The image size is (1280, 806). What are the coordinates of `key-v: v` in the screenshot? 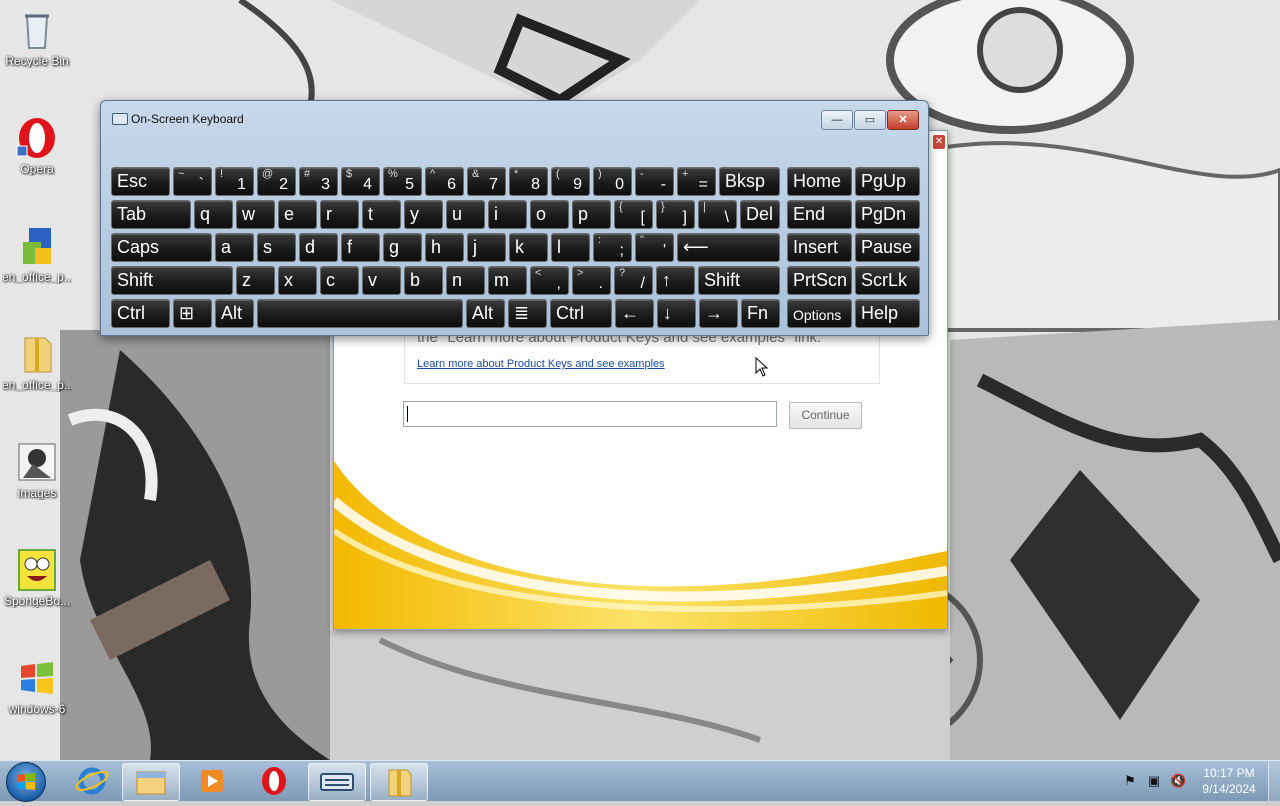 It's located at (381, 280).